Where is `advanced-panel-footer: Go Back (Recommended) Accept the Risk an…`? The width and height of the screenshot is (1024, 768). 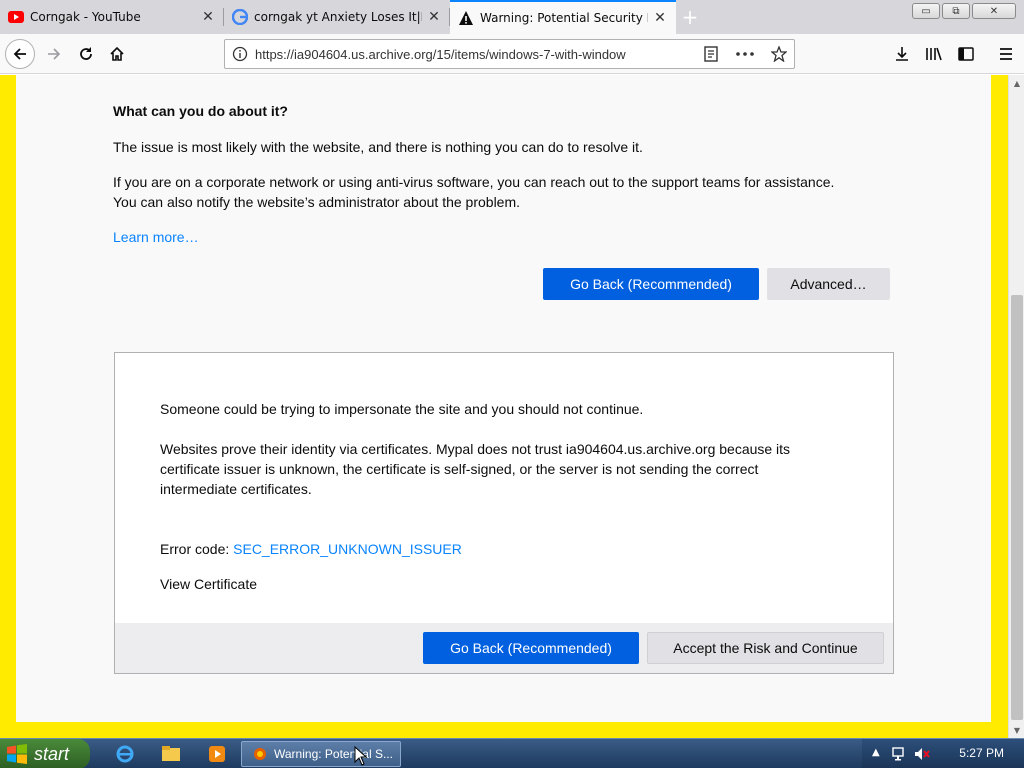
advanced-panel-footer: Go Back (Recommended) Accept the Risk an… is located at coordinates (504, 648).